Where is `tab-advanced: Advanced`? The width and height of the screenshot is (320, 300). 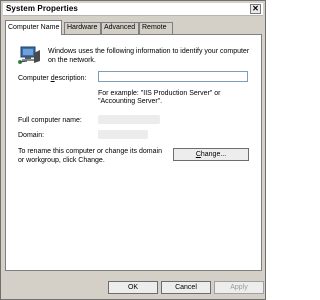 tab-advanced: Advanced is located at coordinates (120, 28).